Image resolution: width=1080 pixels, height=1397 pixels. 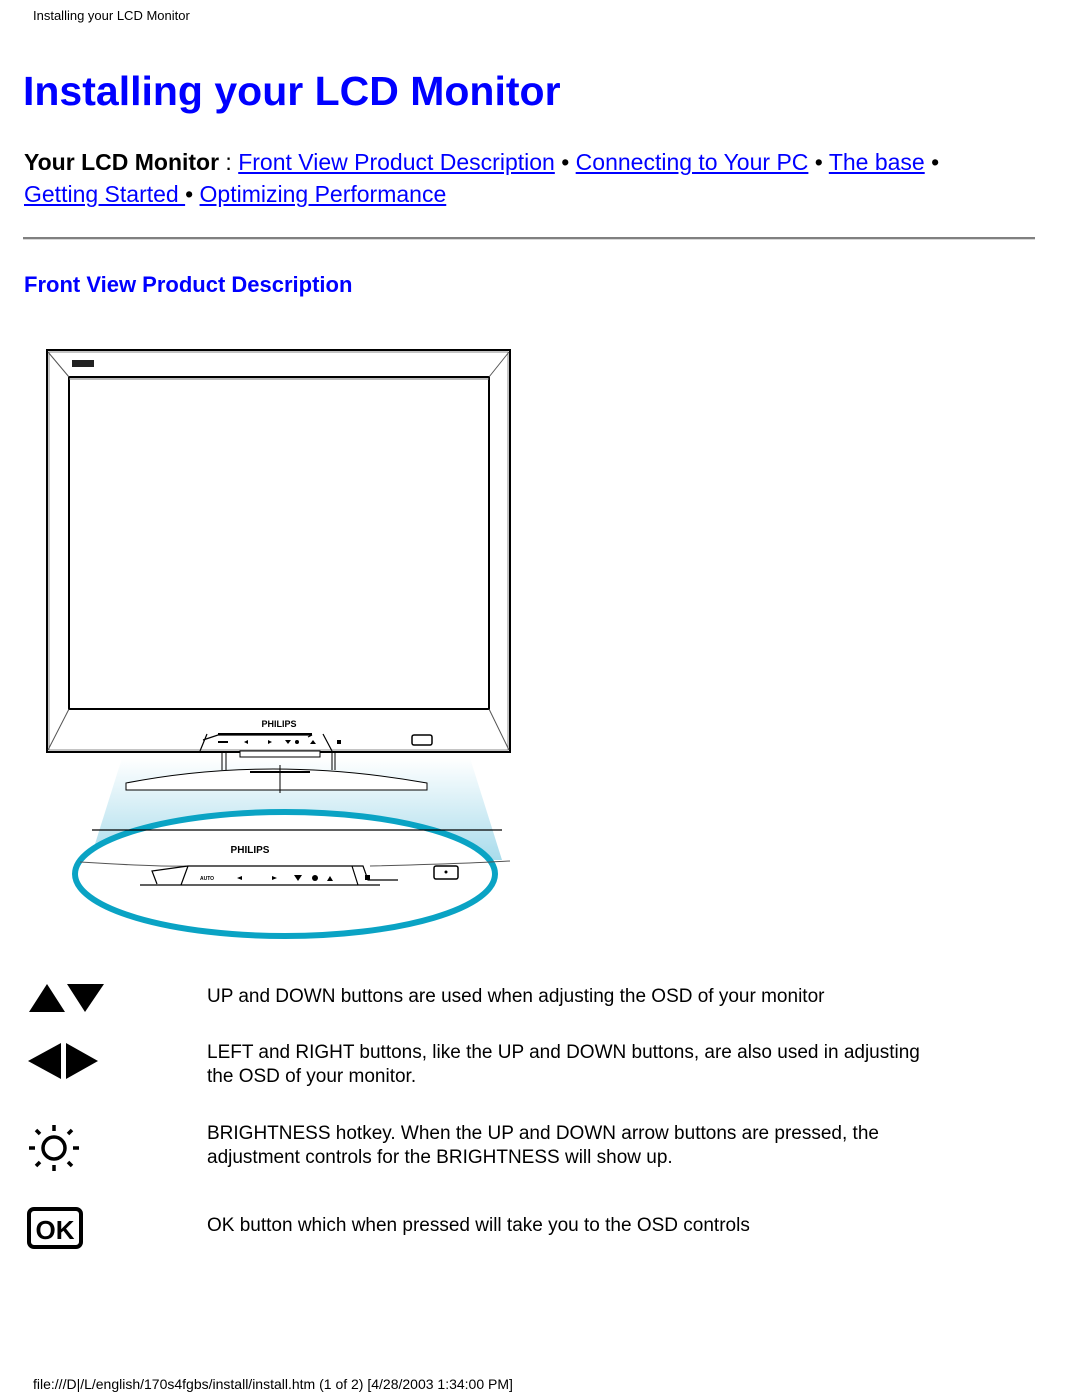 I want to click on running-header: Installing your LCD Monitor, so click(x=111, y=15).